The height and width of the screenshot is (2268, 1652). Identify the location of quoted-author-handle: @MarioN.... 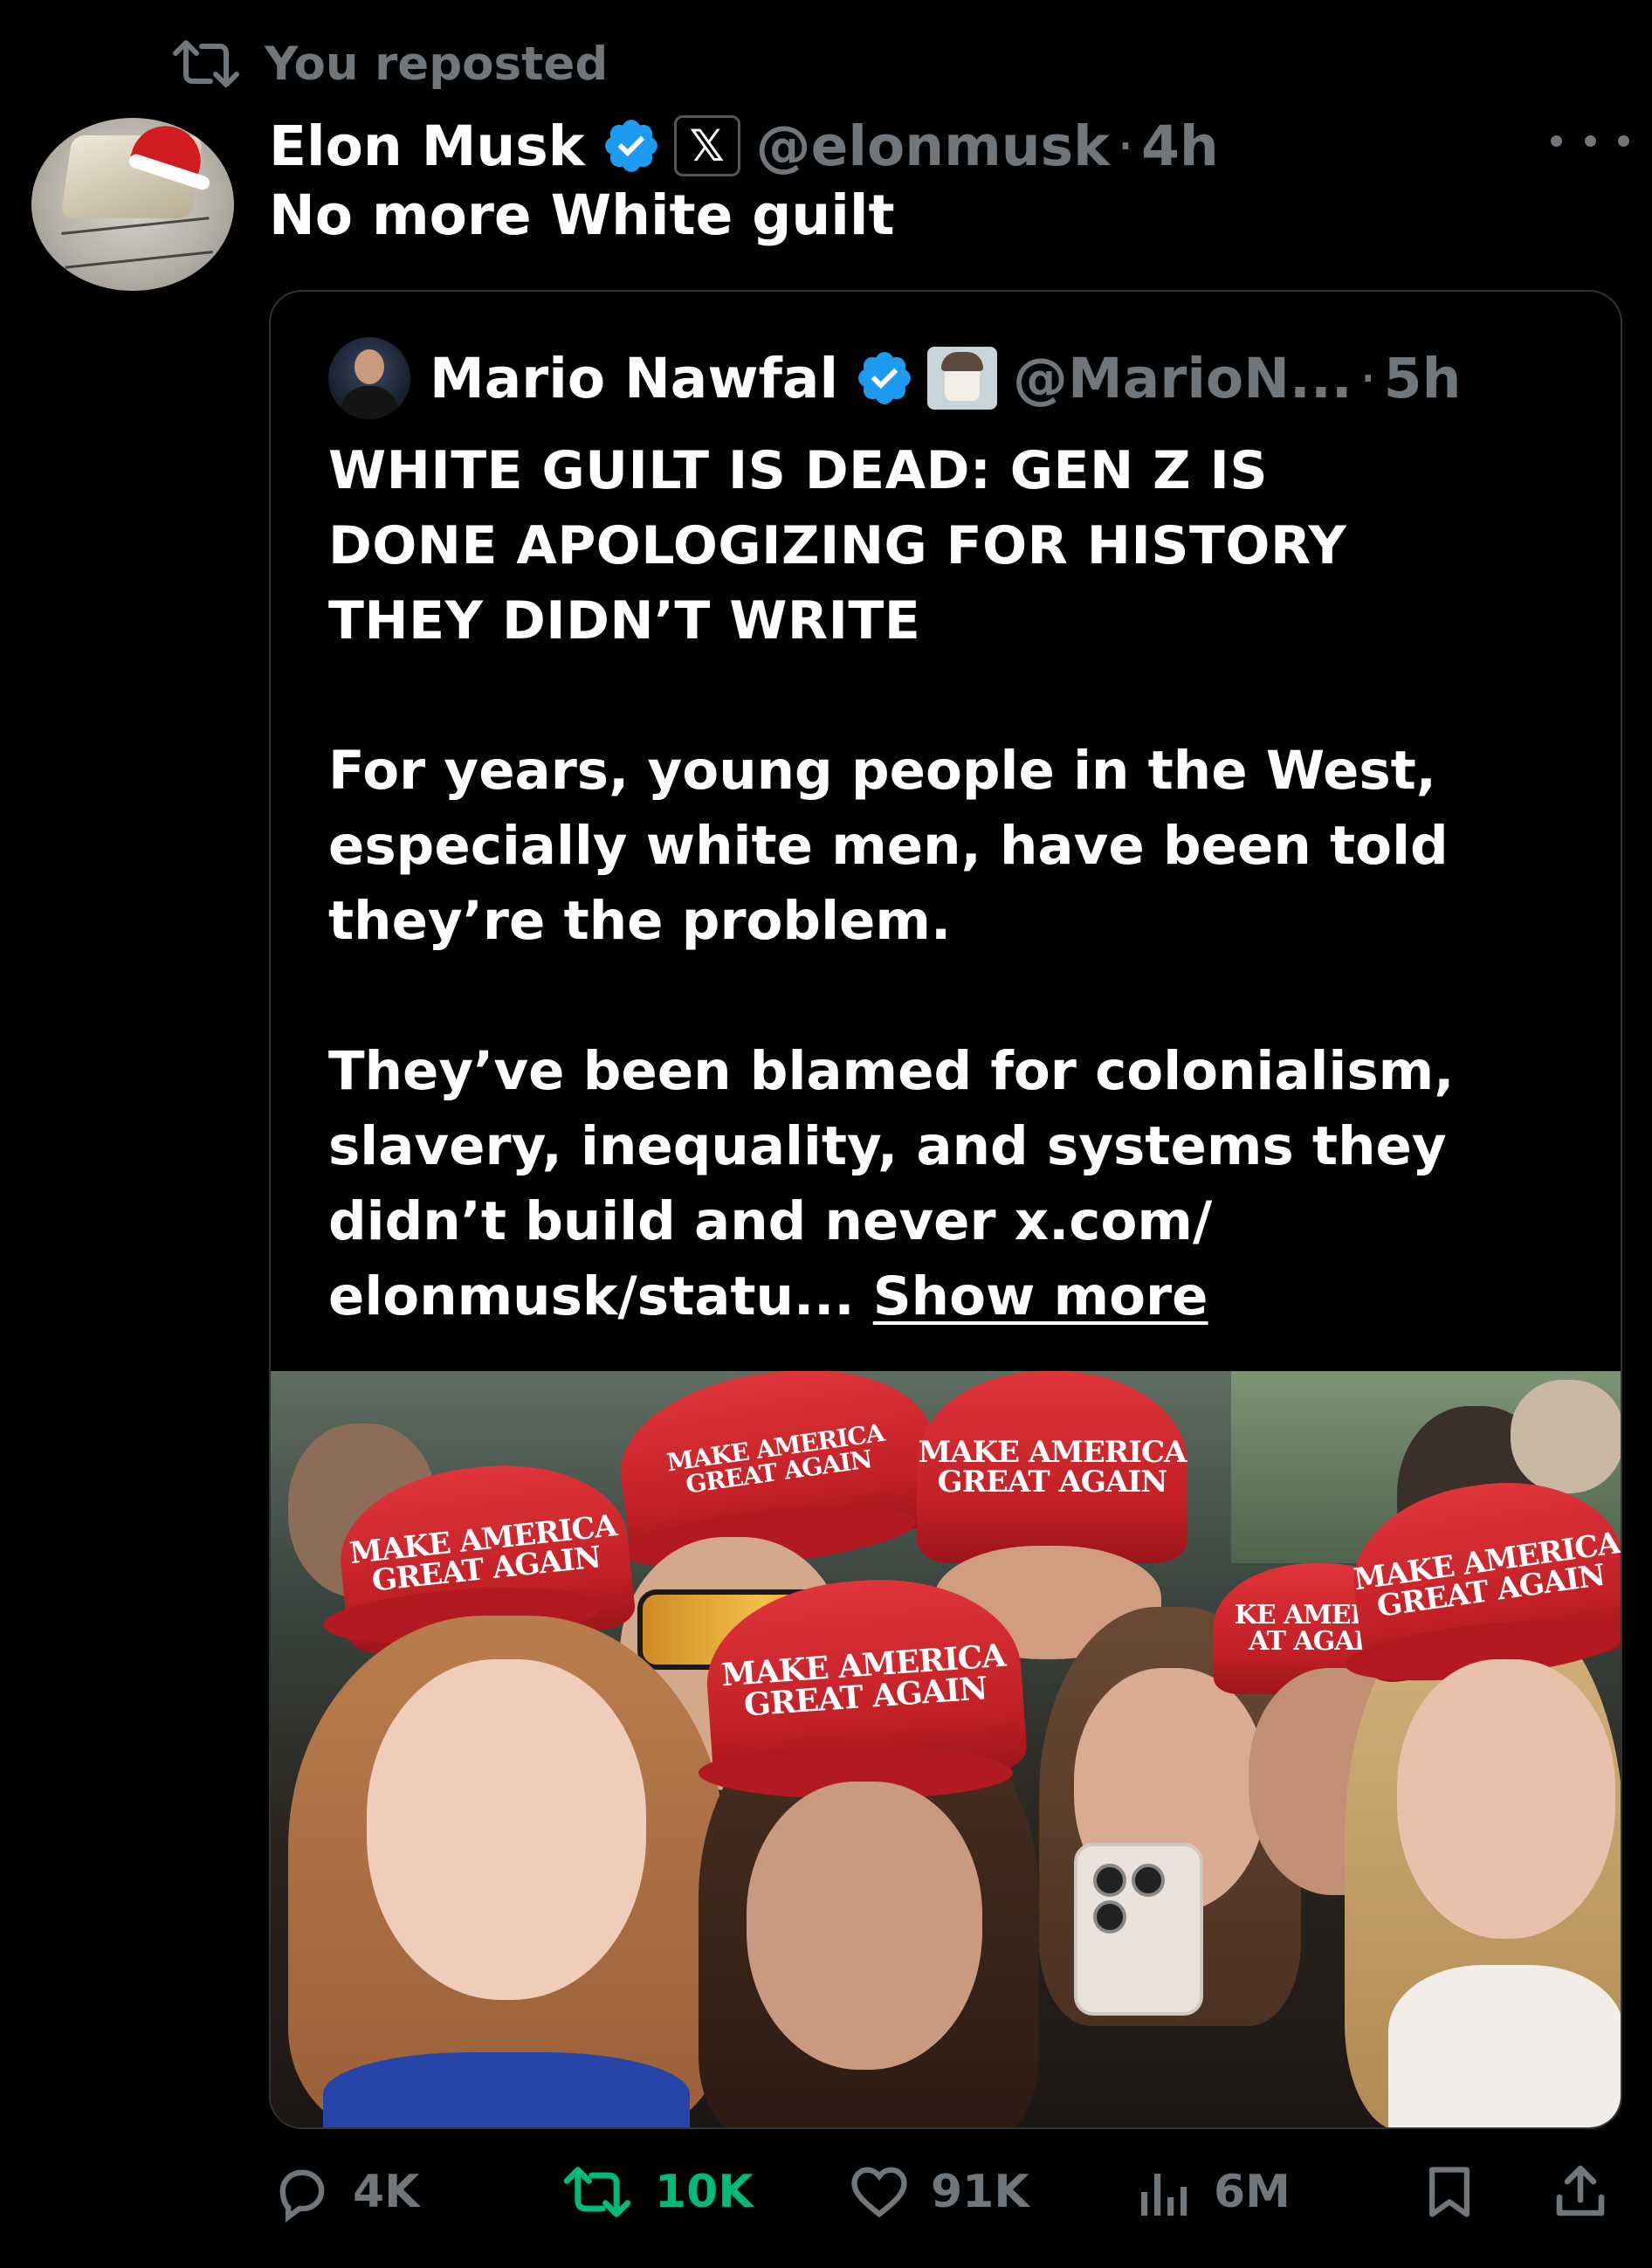
(1183, 378).